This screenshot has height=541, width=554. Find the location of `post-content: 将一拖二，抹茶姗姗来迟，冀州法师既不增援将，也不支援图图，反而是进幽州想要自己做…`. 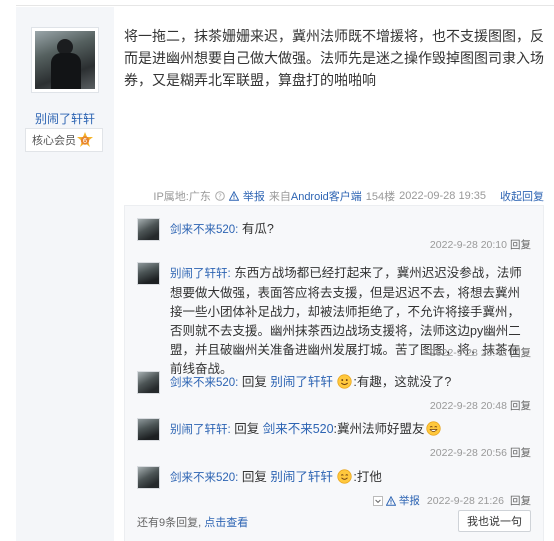

post-content: 将一拖二，抹茶姗姗来迟，冀州法师既不增援将，也不支援图图，反而是进幽州想要自己做… is located at coordinates (334, 58).